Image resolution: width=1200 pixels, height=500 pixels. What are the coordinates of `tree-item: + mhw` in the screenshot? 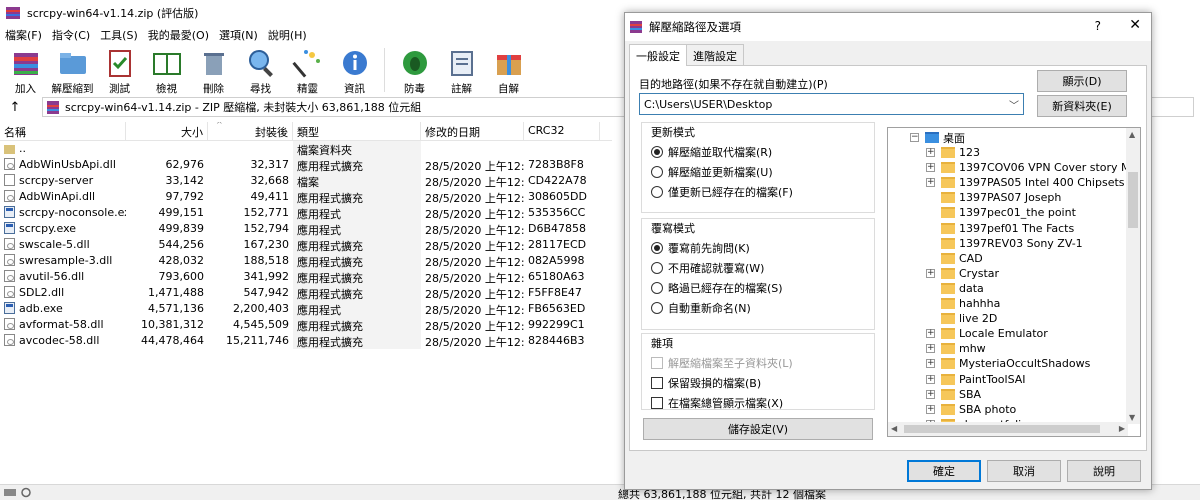 It's located at (956, 348).